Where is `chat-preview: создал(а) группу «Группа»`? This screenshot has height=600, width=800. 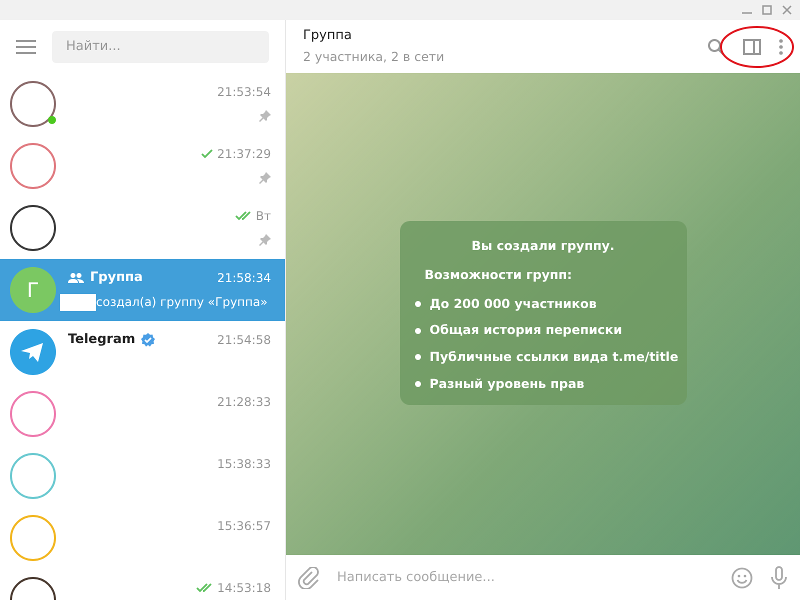 chat-preview: создал(а) группу «Группа» is located at coordinates (182, 302).